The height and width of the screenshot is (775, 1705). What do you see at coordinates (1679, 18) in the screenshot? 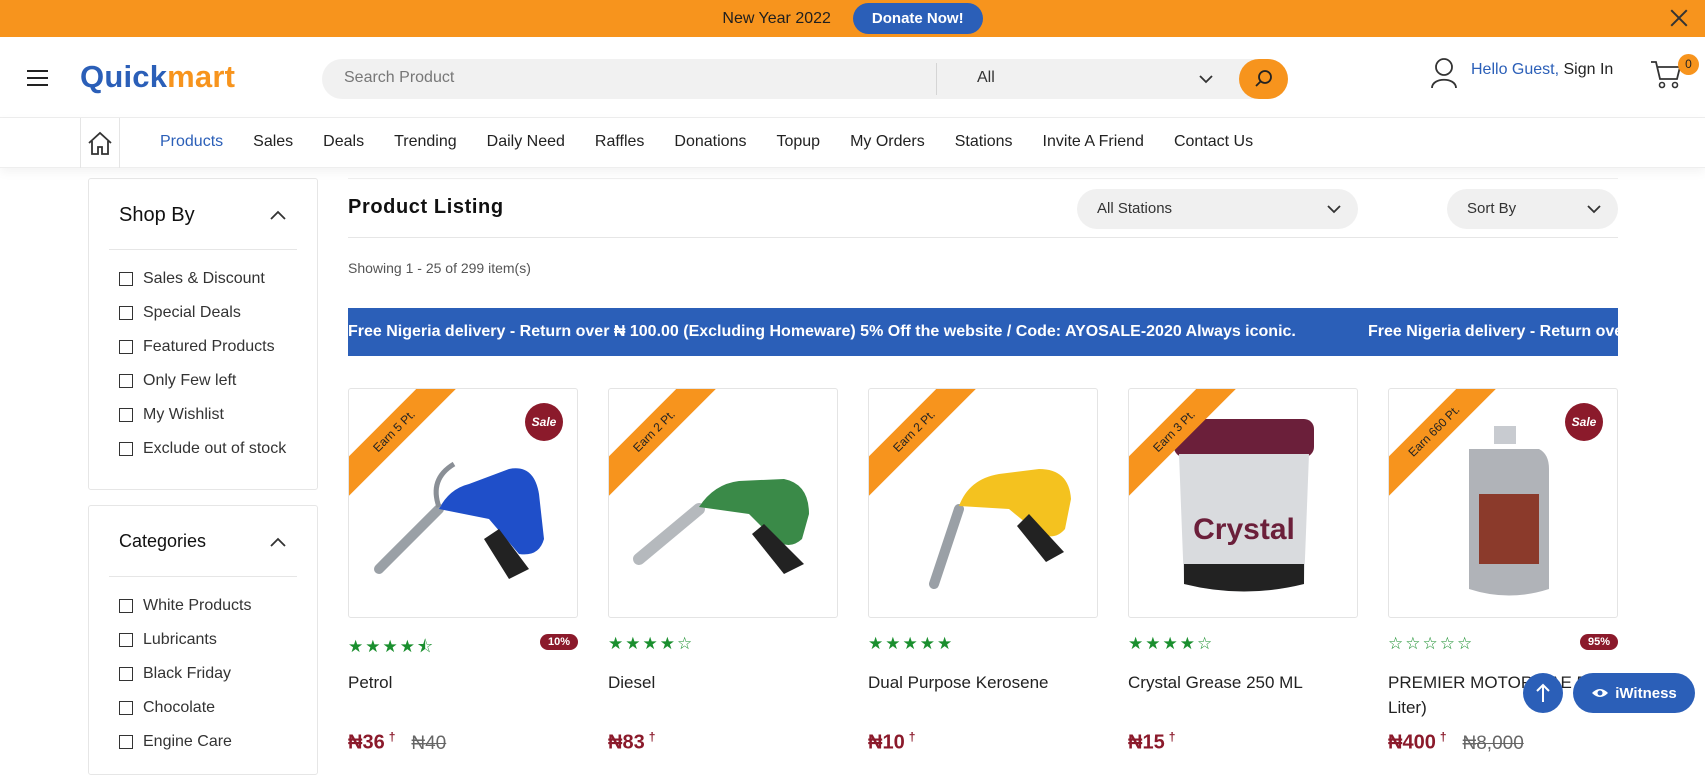
I see `close-icon` at bounding box center [1679, 18].